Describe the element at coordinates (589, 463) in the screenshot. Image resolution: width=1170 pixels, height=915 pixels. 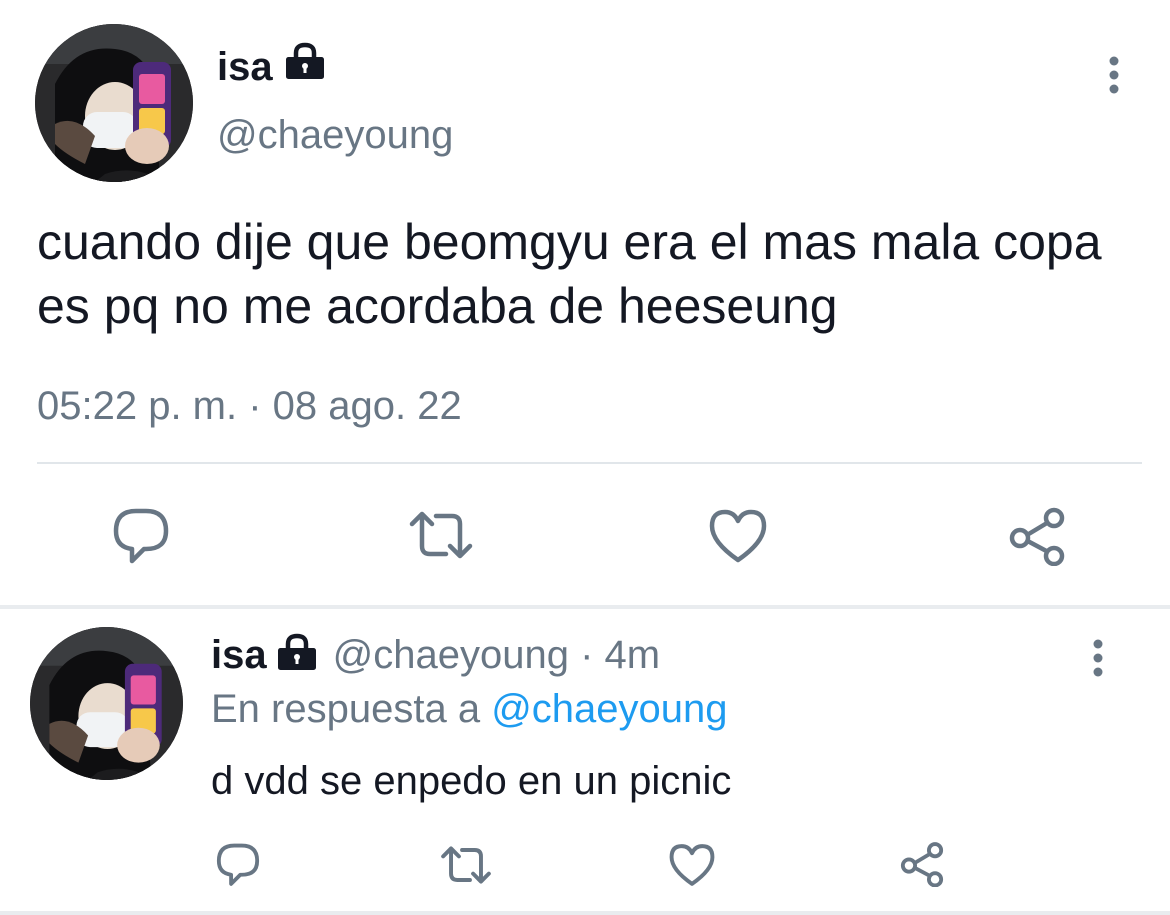
I see `divider` at that location.